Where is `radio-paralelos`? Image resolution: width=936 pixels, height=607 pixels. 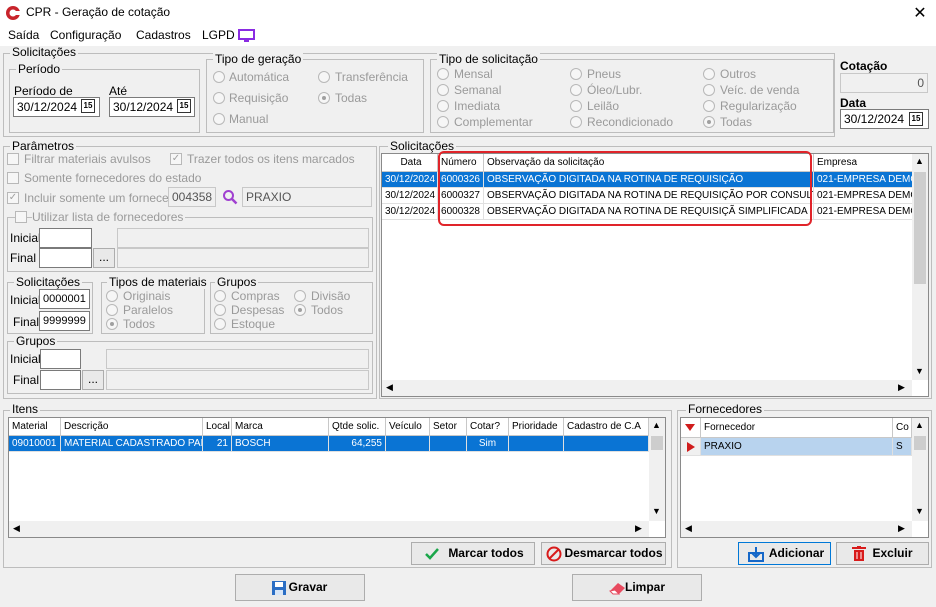
radio-paralelos is located at coordinates (112, 310).